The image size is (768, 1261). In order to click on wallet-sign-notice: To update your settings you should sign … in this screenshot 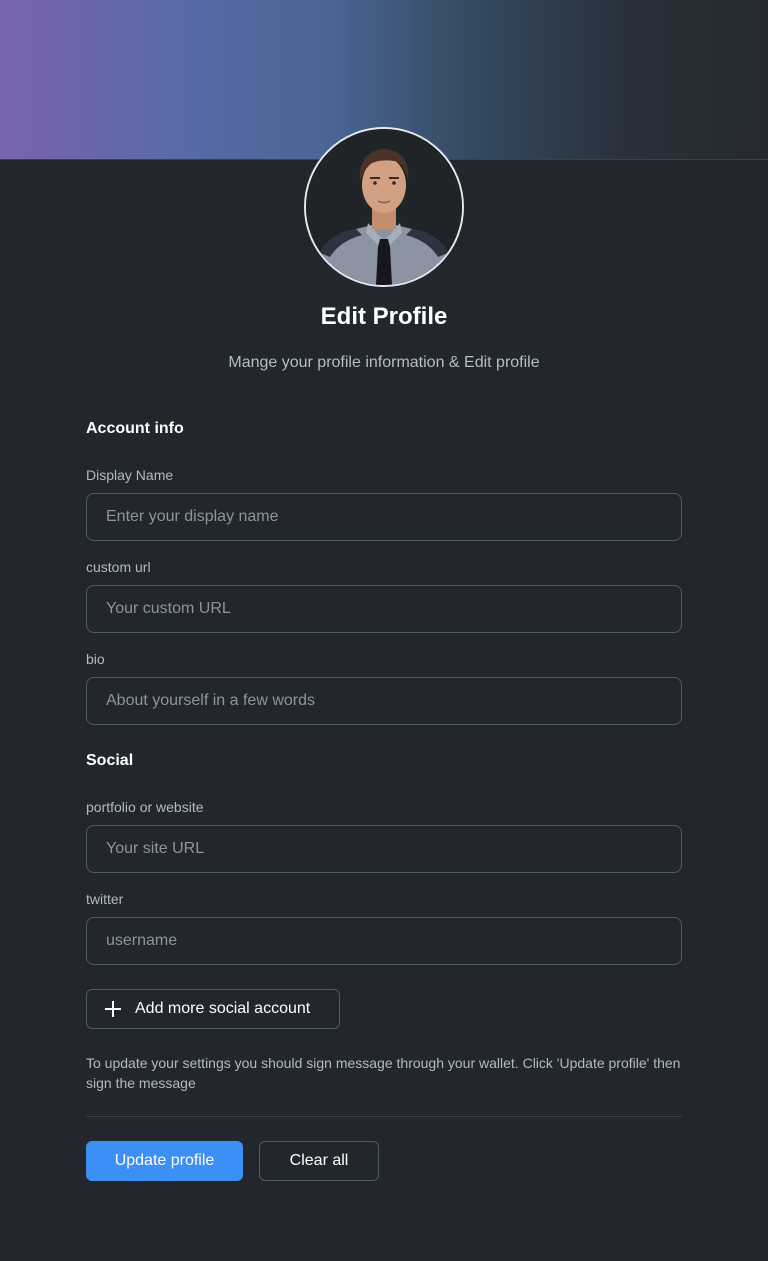, I will do `click(383, 1073)`.